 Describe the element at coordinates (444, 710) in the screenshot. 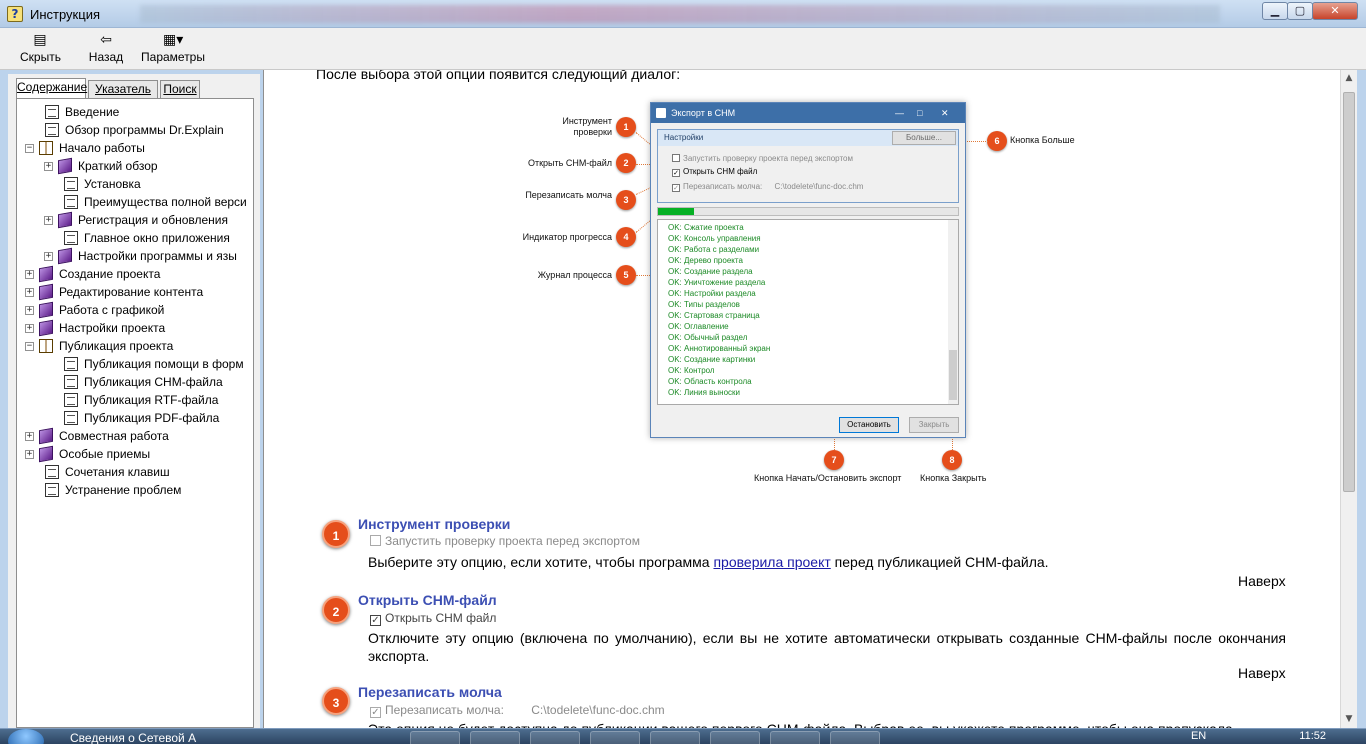

I see `section-option-label-3: Перезаписать молча:` at that location.